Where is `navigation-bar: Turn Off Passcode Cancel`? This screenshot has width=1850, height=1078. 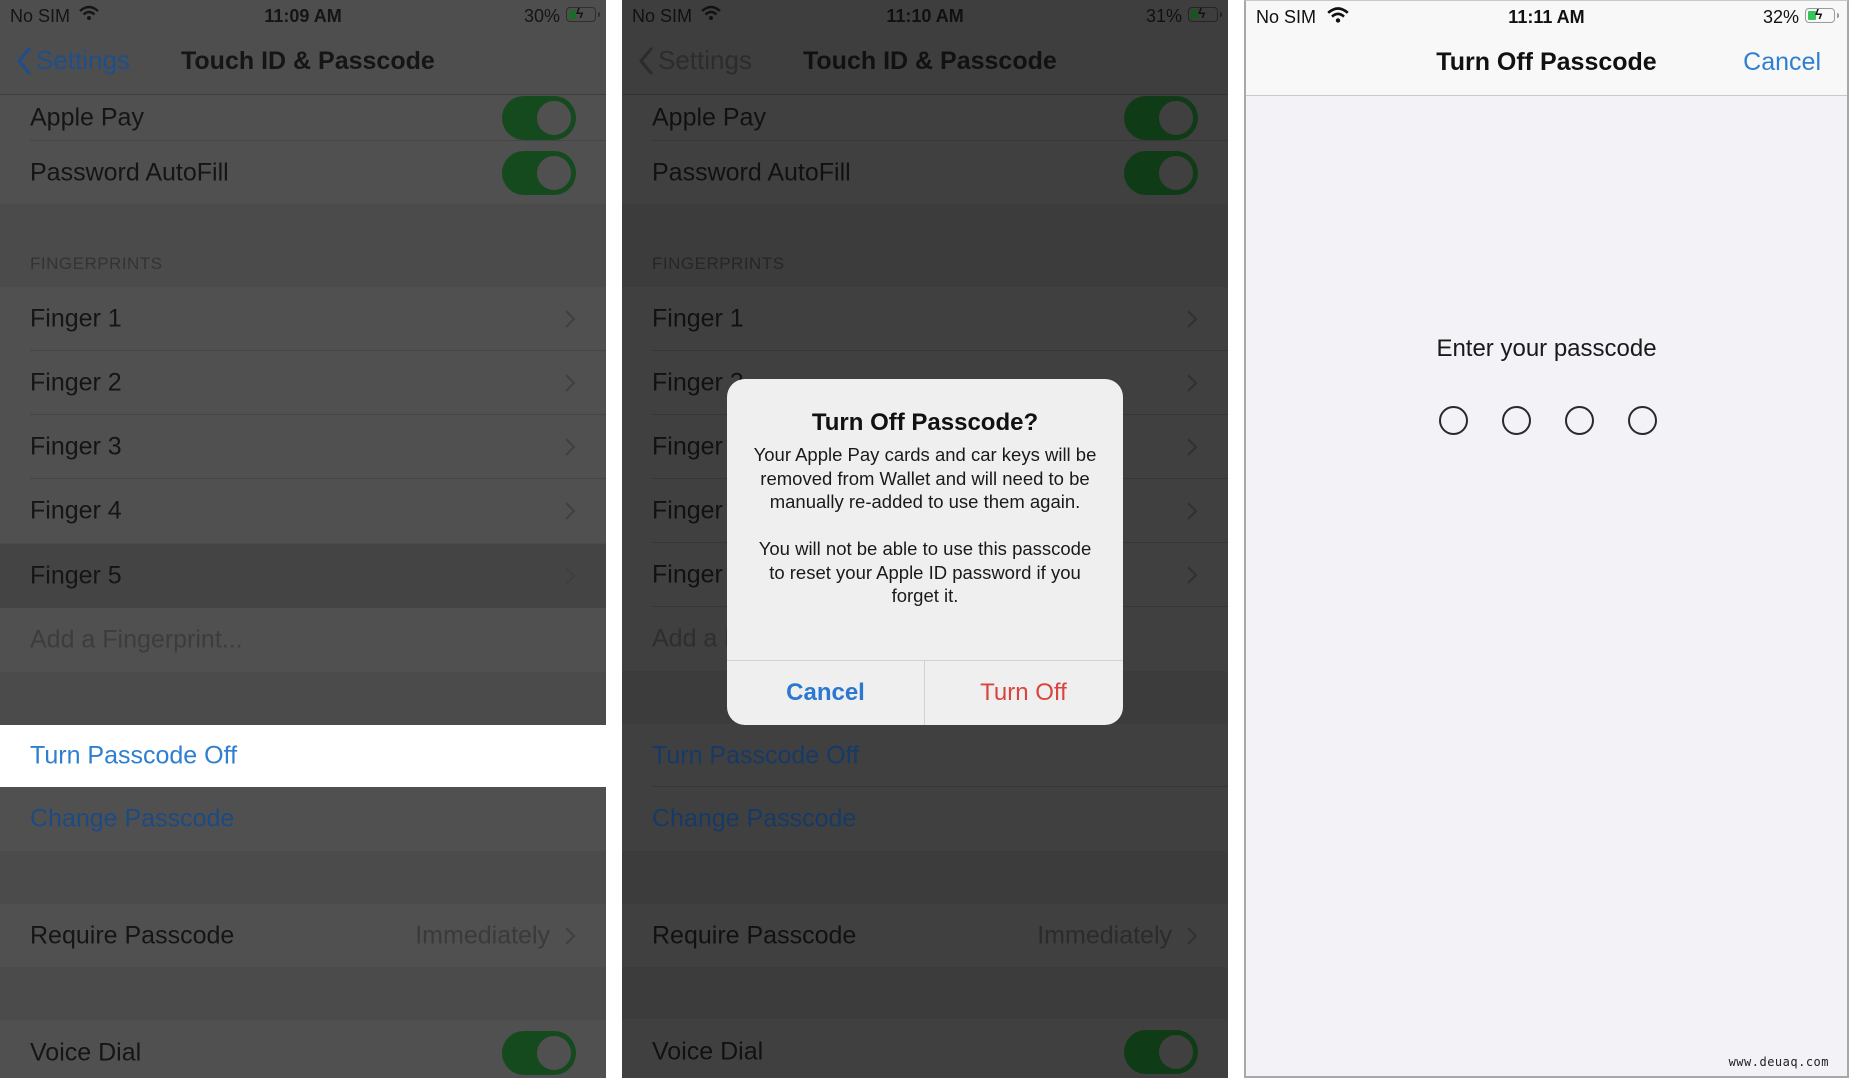 navigation-bar: Turn Off Passcode Cancel is located at coordinates (1546, 64).